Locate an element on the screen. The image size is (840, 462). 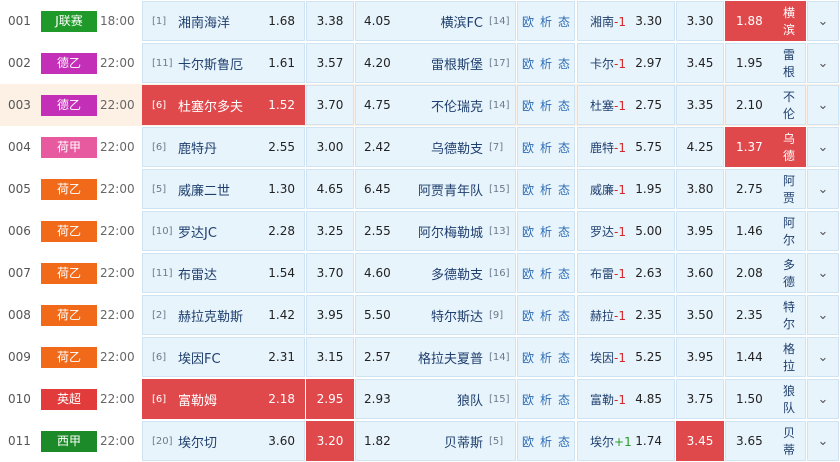
handicap-away-cell: 2.10 不伦 is located at coordinates (765, 105).